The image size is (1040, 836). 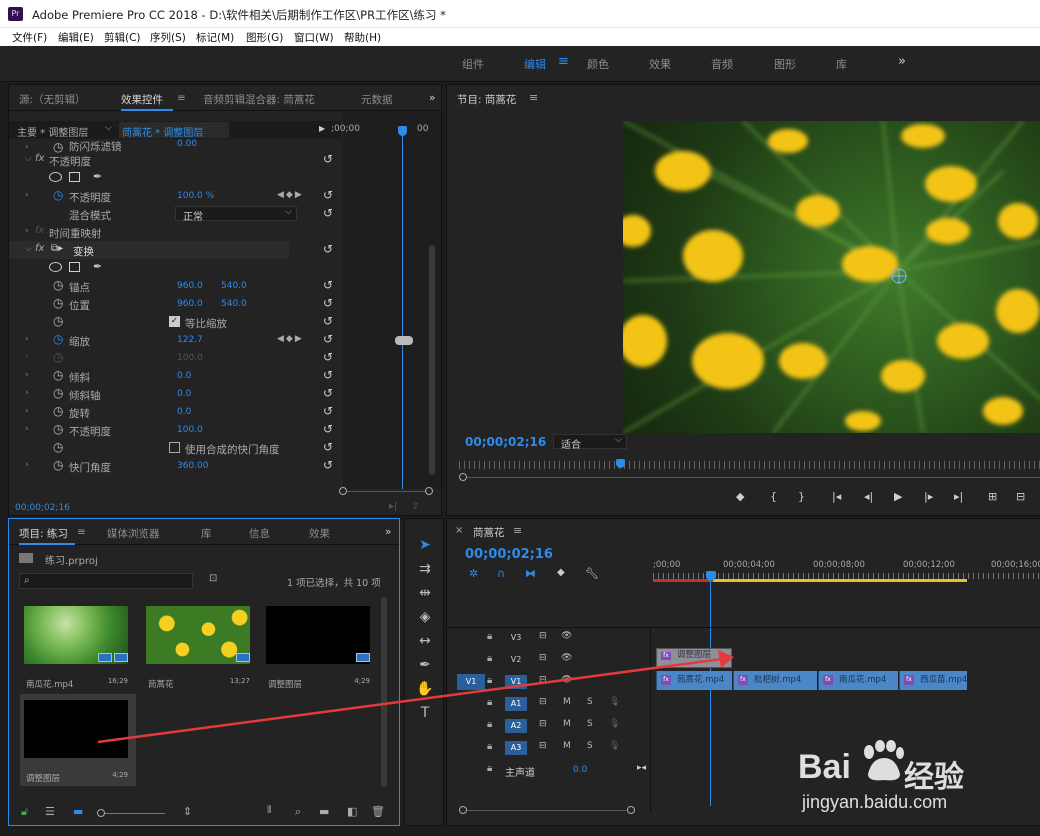 I want to click on baidu-watermark: Bai 经验 jingyan.baidu.com, so click(x=918, y=788).